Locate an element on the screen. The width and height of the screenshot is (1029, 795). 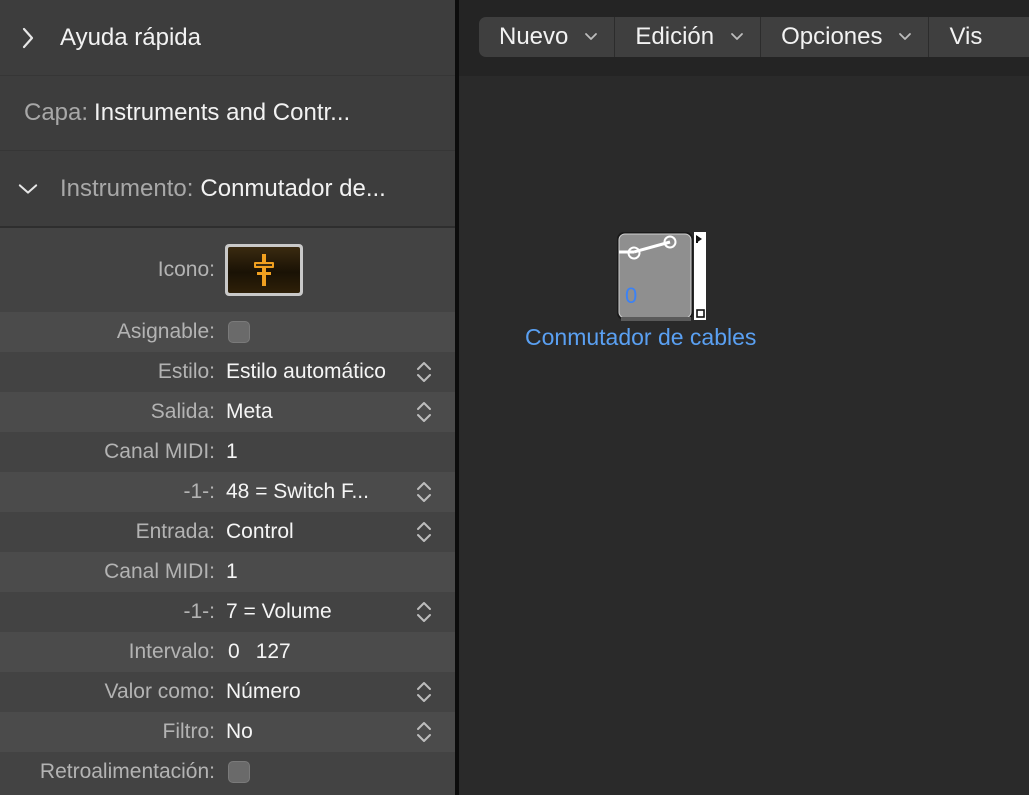
feedback-checkbox is located at coordinates (239, 772).